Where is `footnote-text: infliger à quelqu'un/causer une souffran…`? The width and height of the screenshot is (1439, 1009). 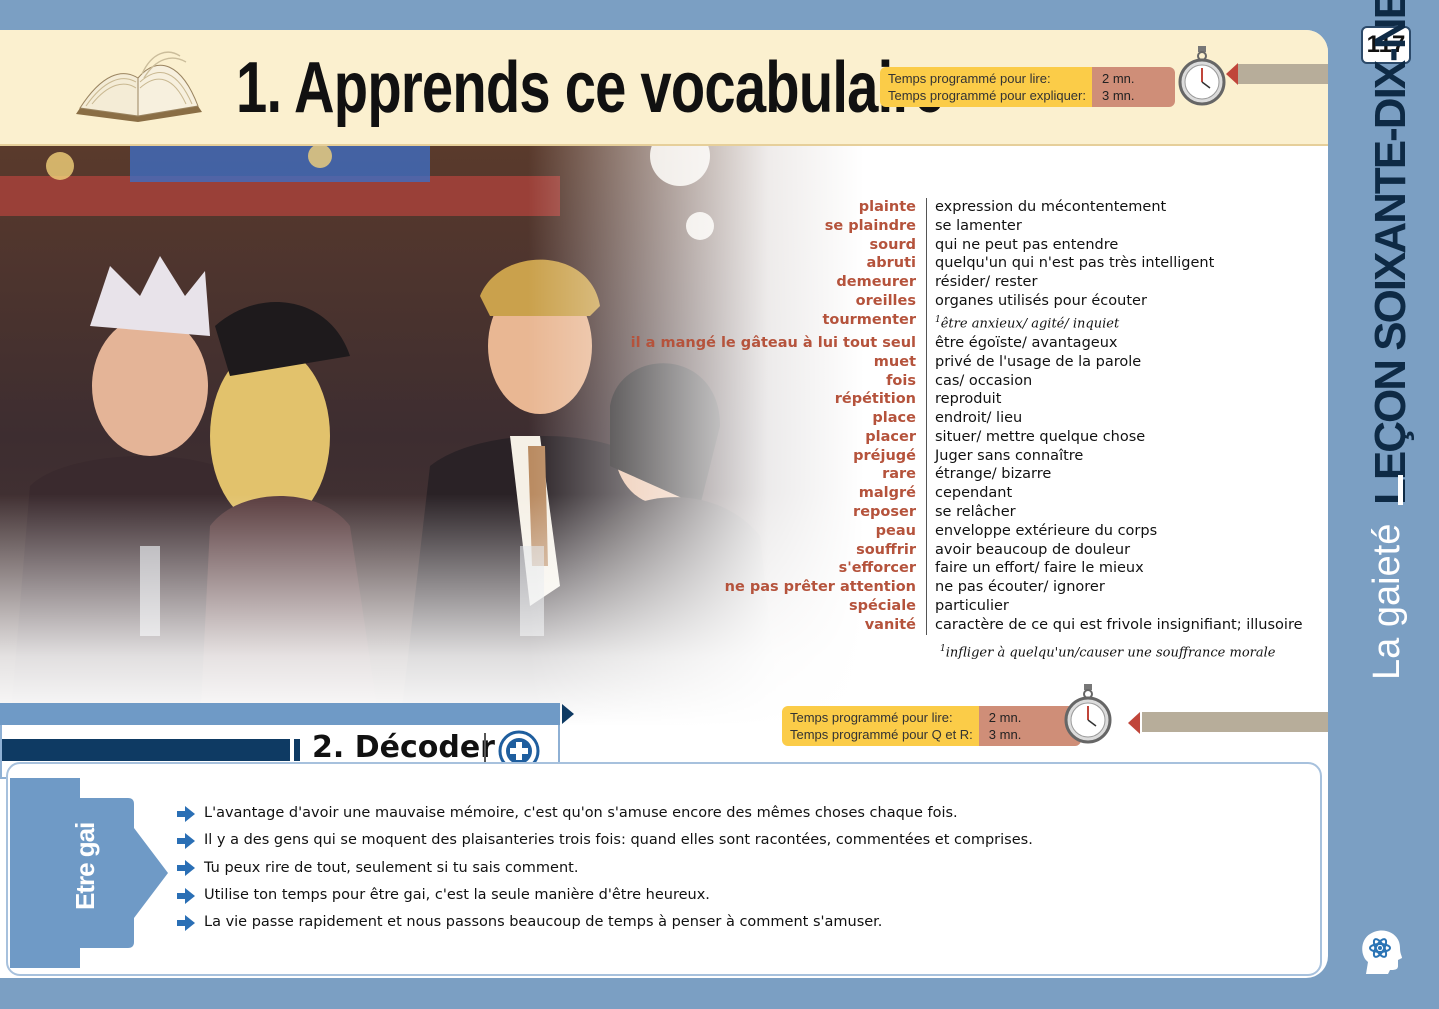 footnote-text: infliger à quelqu'un/causer une souffran… is located at coordinates (1110, 653).